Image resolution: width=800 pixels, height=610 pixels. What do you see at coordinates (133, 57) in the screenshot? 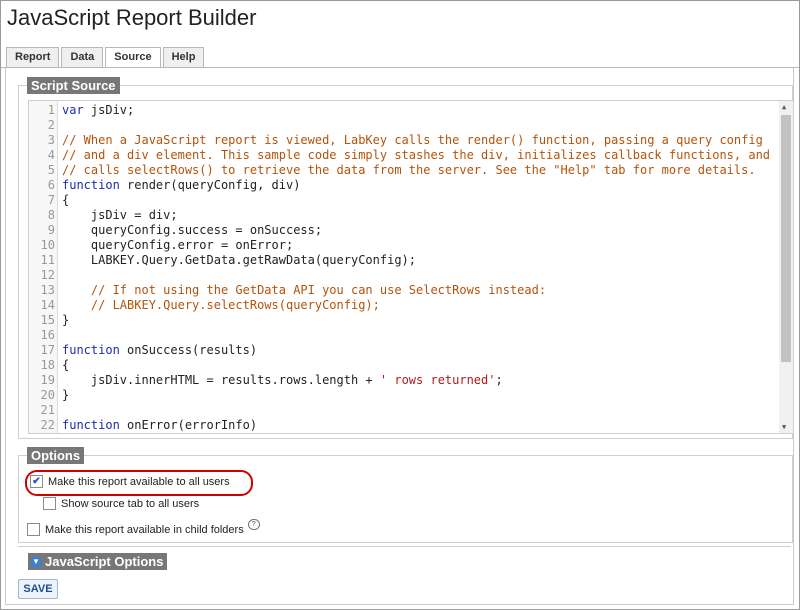
I see `tab-source: Source` at bounding box center [133, 57].